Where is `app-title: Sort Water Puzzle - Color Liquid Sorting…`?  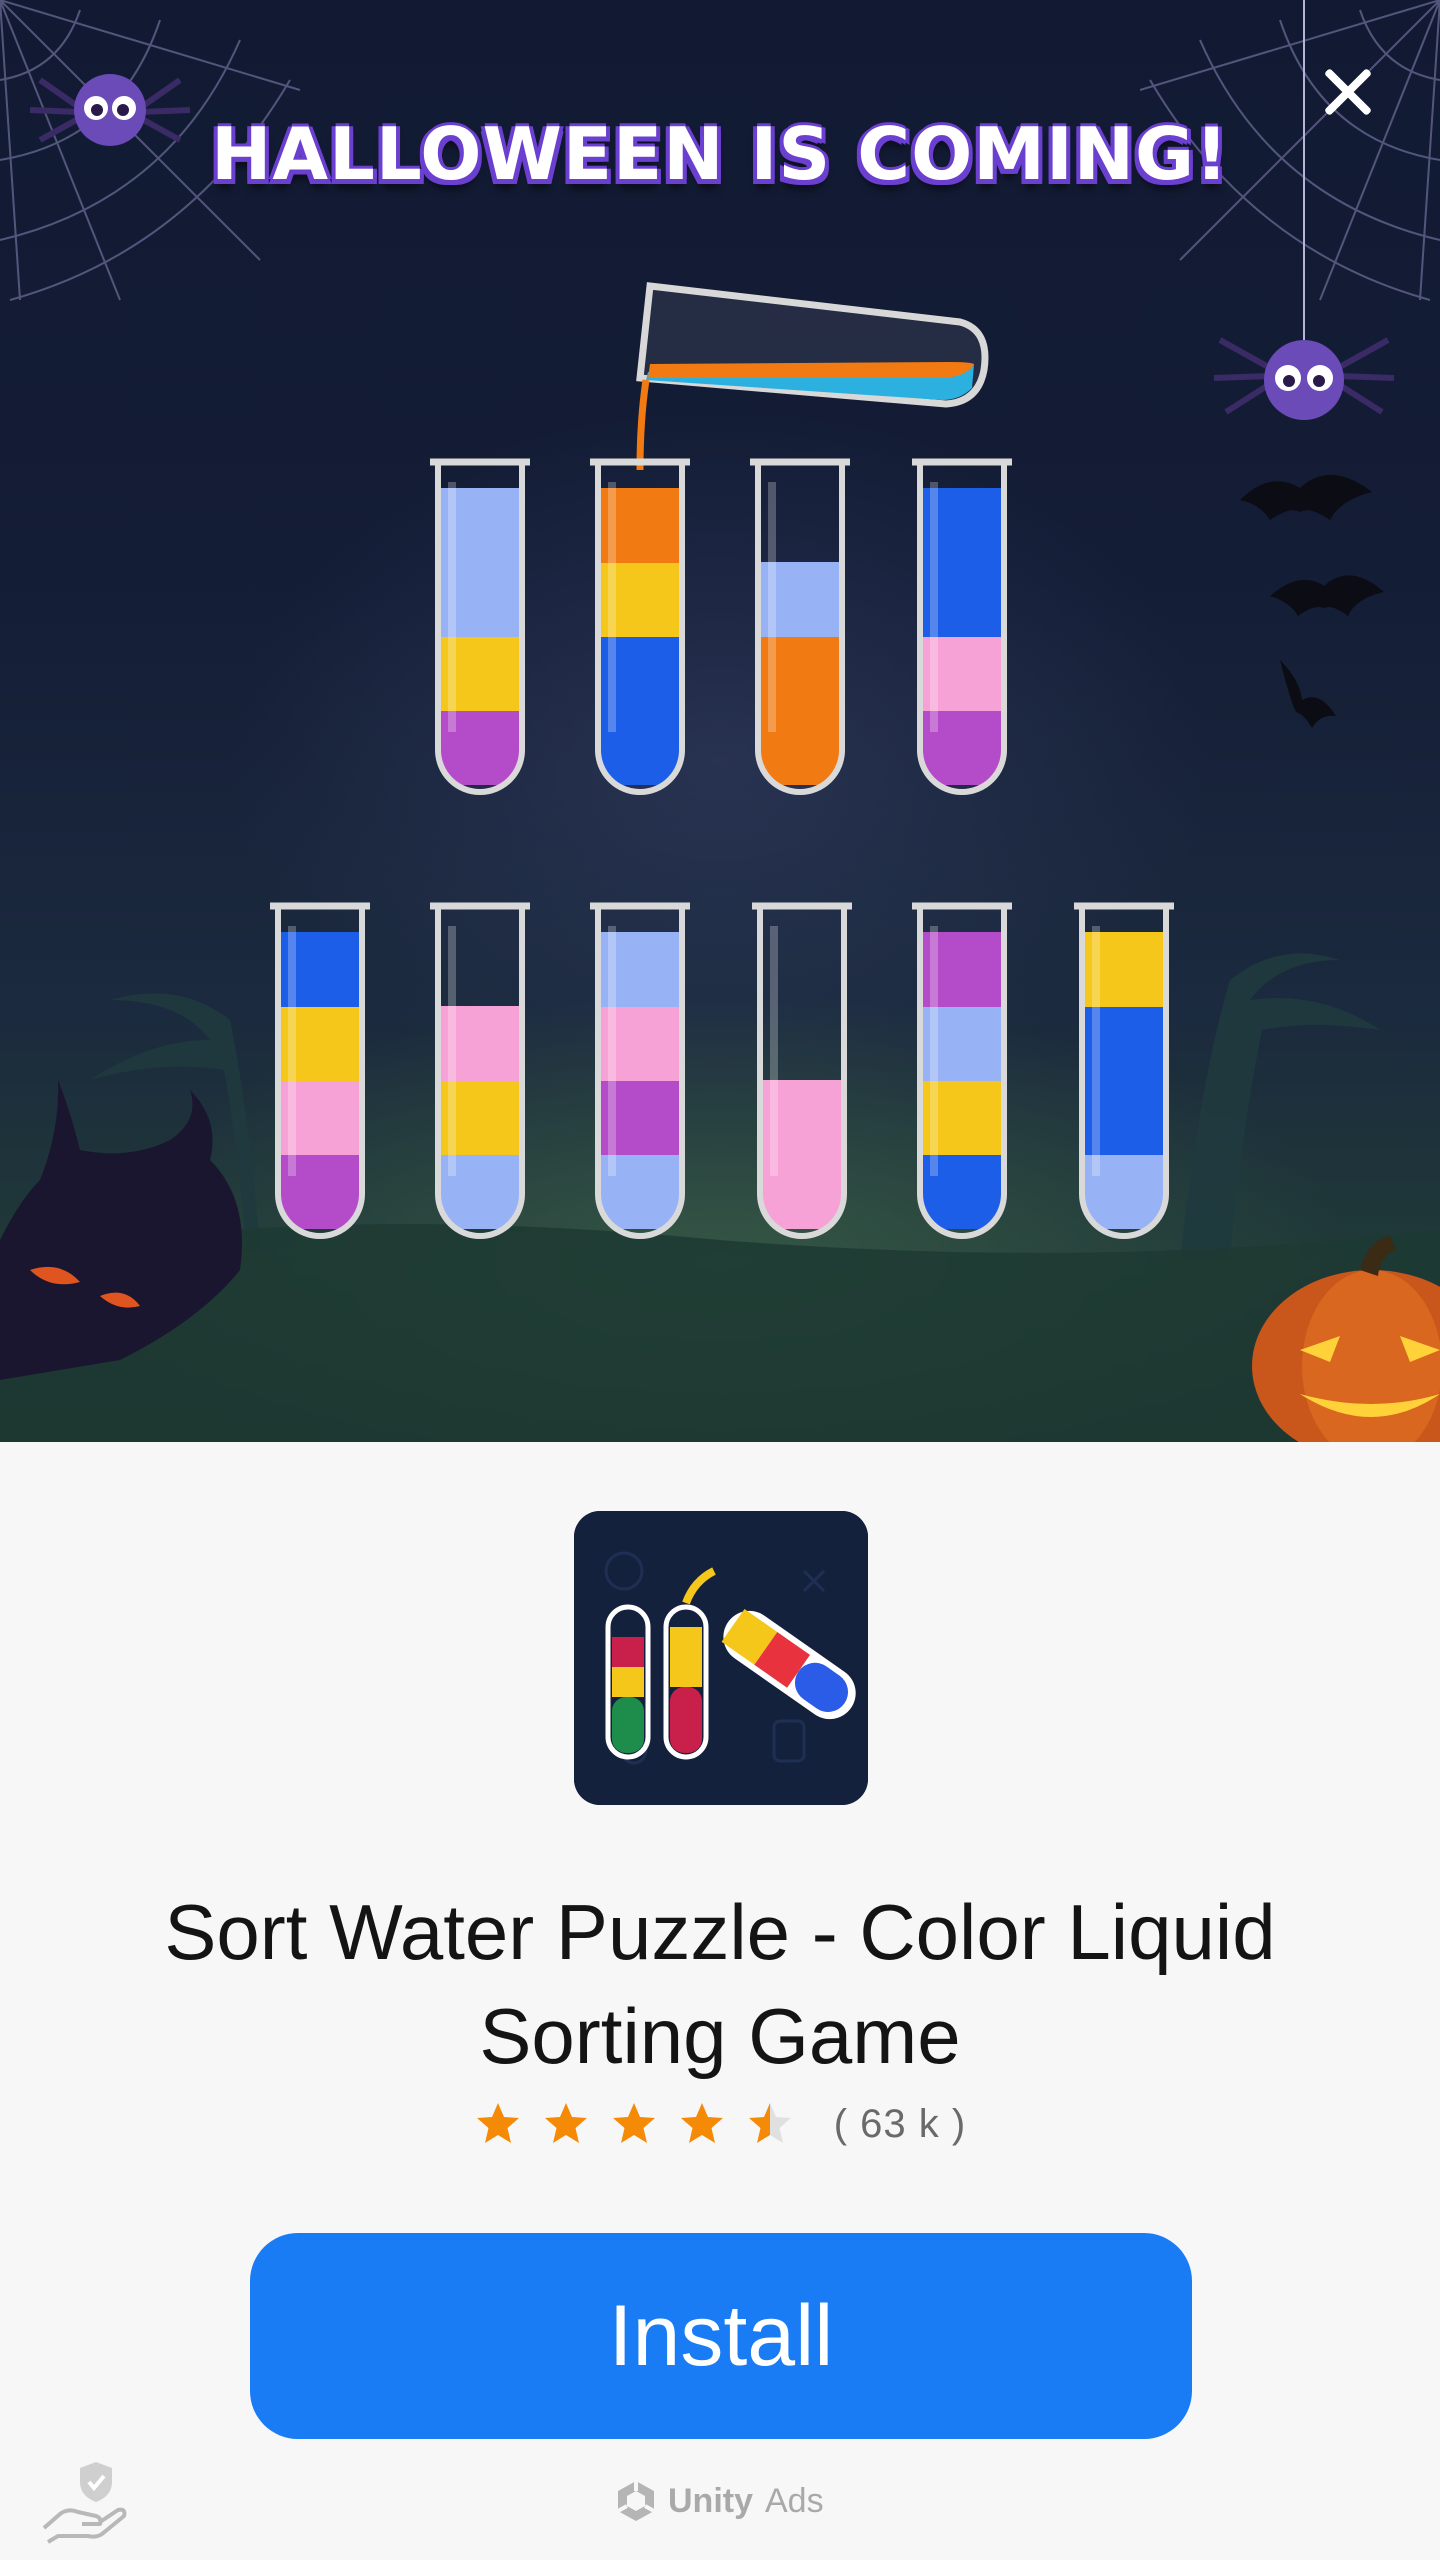 app-title: Sort Water Puzzle - Color Liquid Sorting… is located at coordinates (720, 1984).